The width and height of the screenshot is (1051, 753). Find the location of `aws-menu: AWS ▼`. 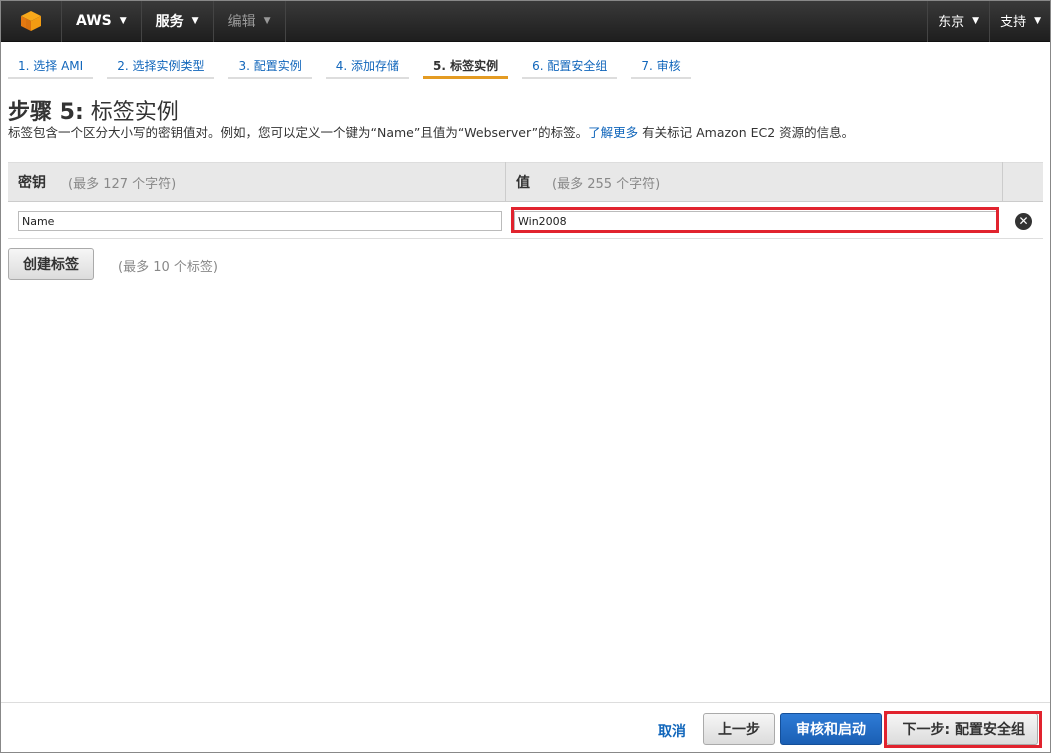

aws-menu: AWS ▼ is located at coordinates (102, 21).